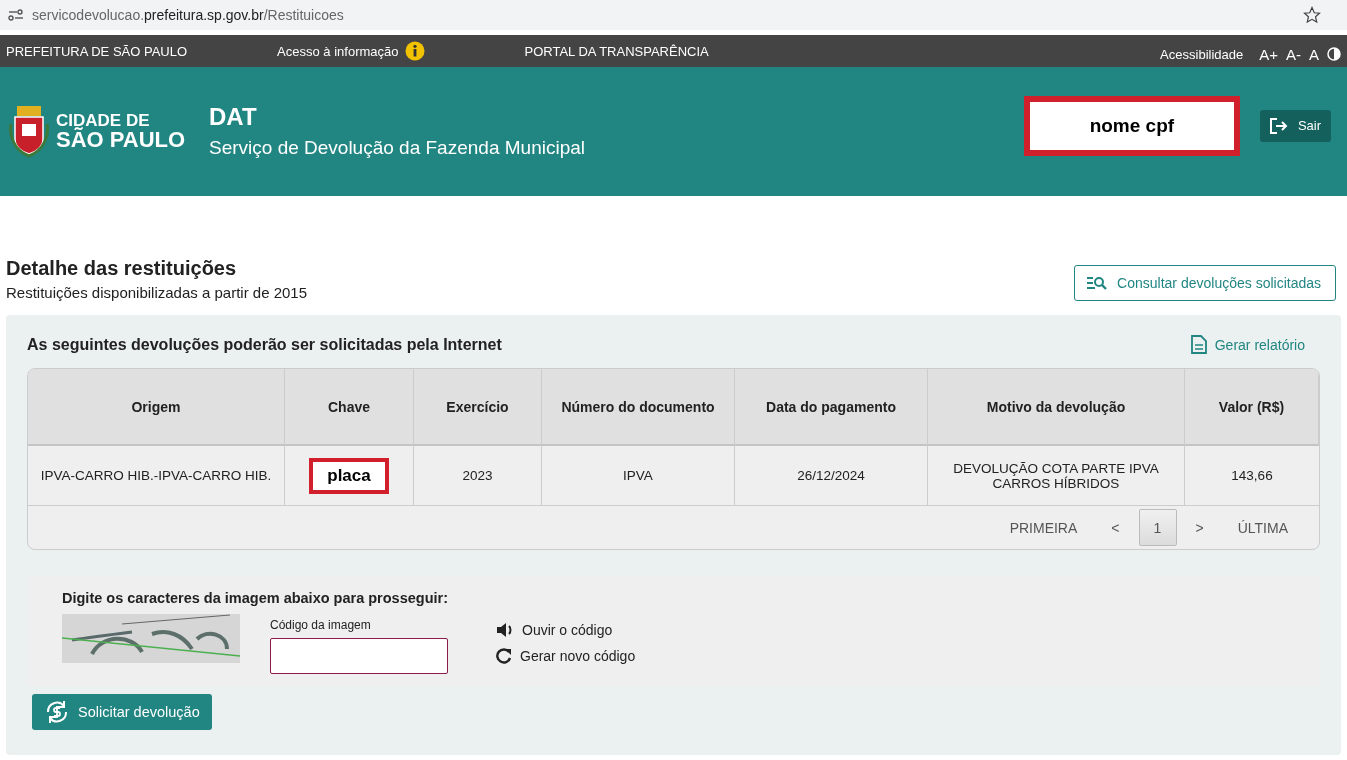 This screenshot has height=760, width=1347. I want to click on list-search-icon, so click(1097, 283).